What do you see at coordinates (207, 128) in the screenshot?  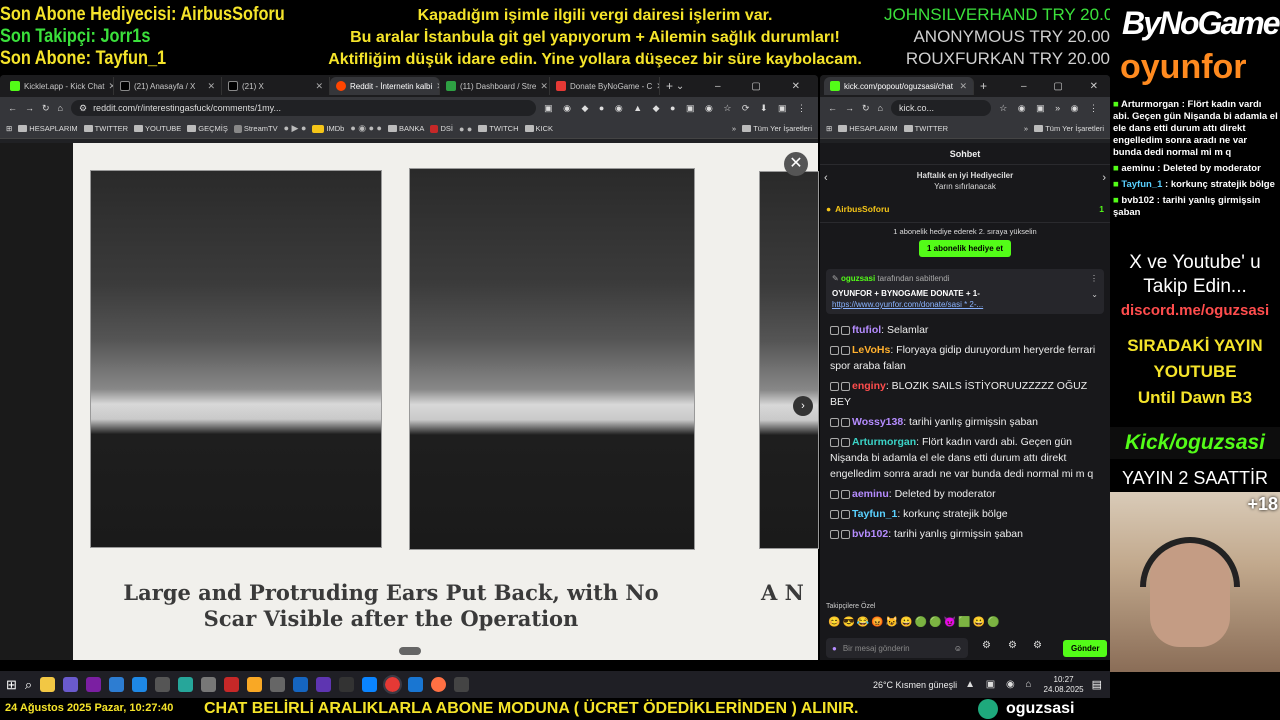 I see `bookmark: GEÇMİŞ` at bounding box center [207, 128].